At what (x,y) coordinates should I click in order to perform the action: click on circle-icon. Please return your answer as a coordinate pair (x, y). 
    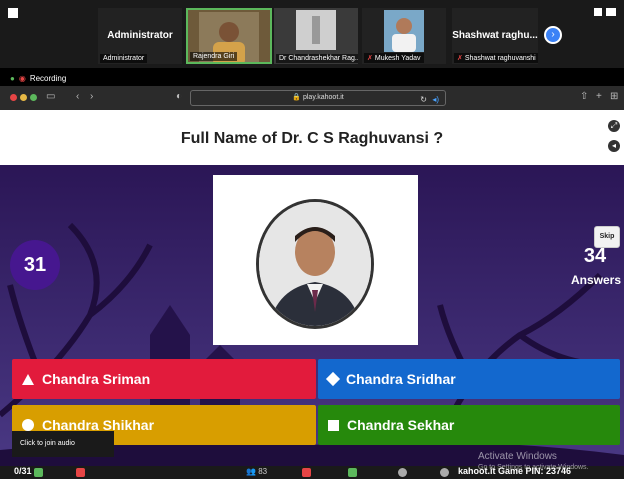
    Looking at the image, I should click on (28, 425).